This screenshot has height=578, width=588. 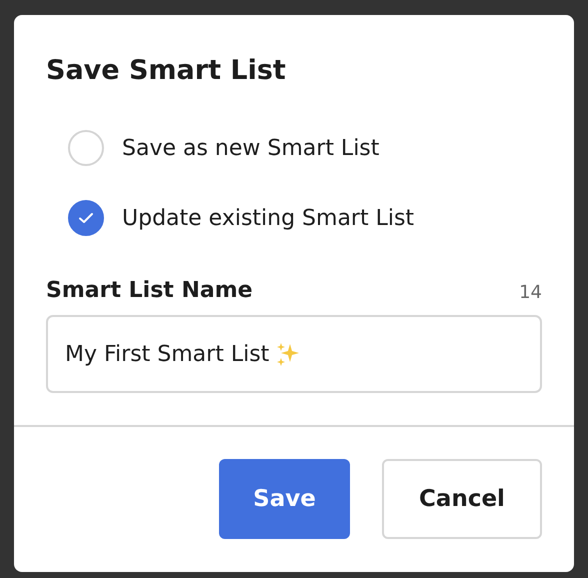 What do you see at coordinates (284, 499) in the screenshot?
I see `save-button: Save` at bounding box center [284, 499].